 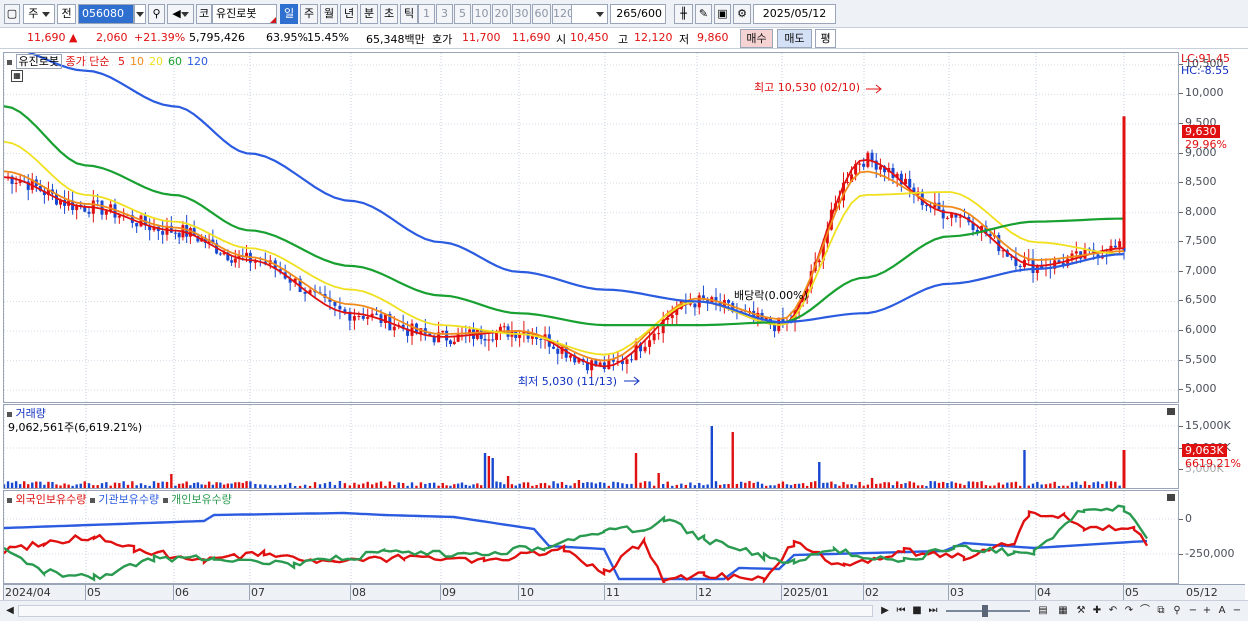 What do you see at coordinates (1113, 611) in the screenshot?
I see `undo-icon: ↶` at bounding box center [1113, 611].